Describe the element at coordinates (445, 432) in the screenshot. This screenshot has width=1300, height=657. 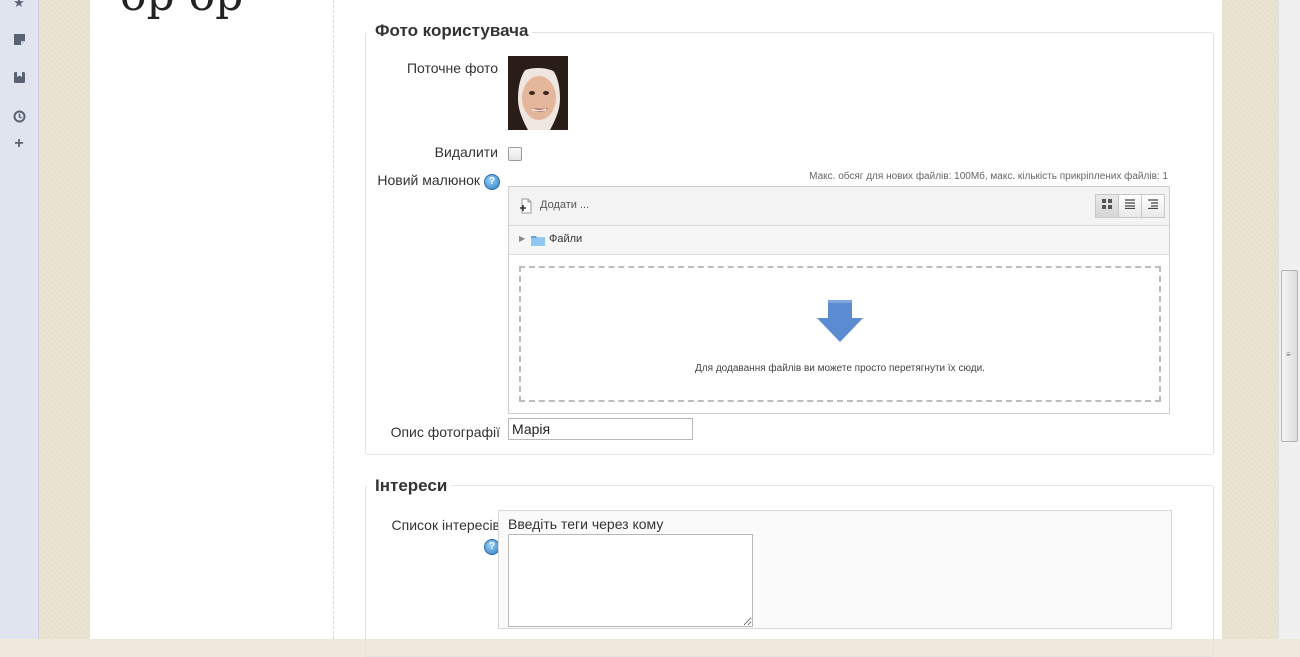
I see `description-label: Опис фотографії` at that location.